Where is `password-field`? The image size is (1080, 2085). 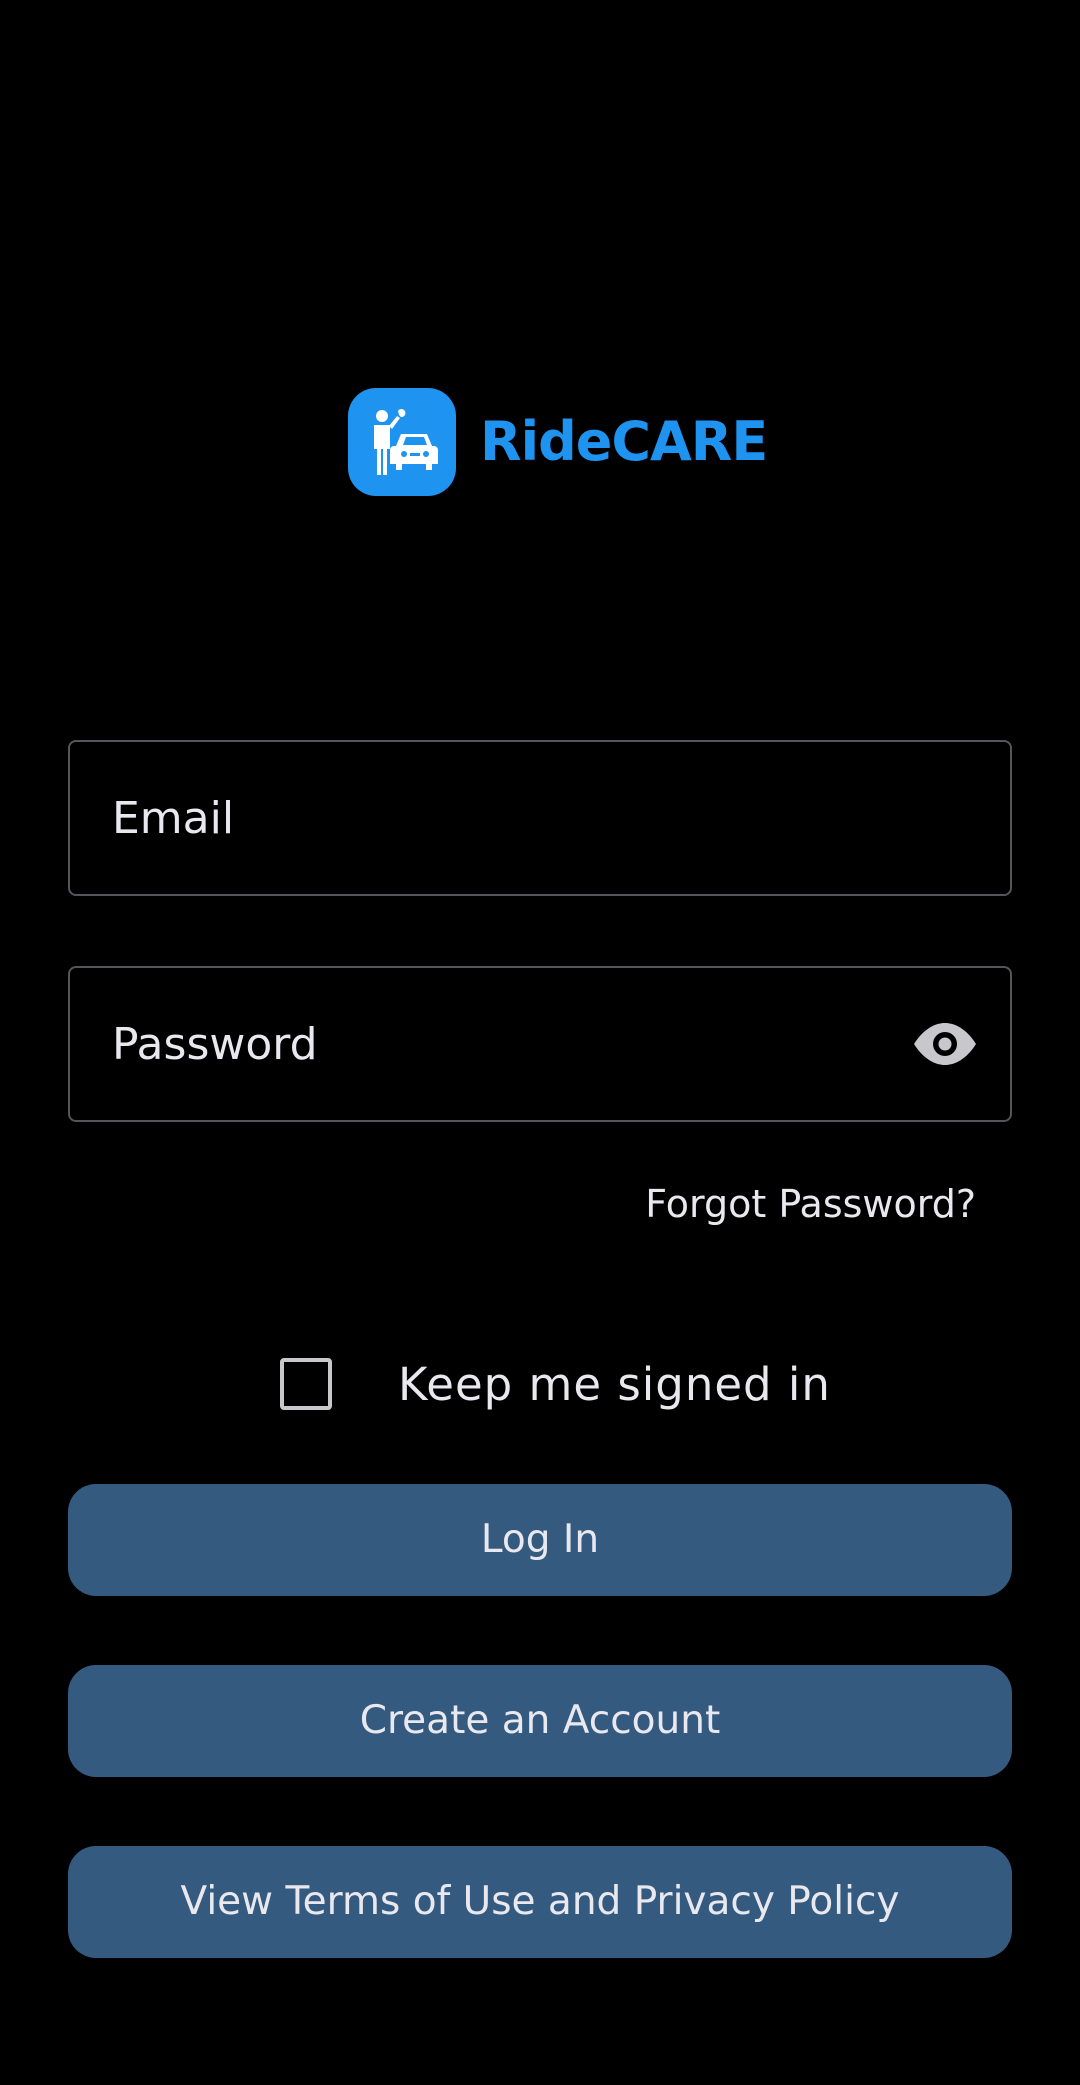 password-field is located at coordinates (502, 1044).